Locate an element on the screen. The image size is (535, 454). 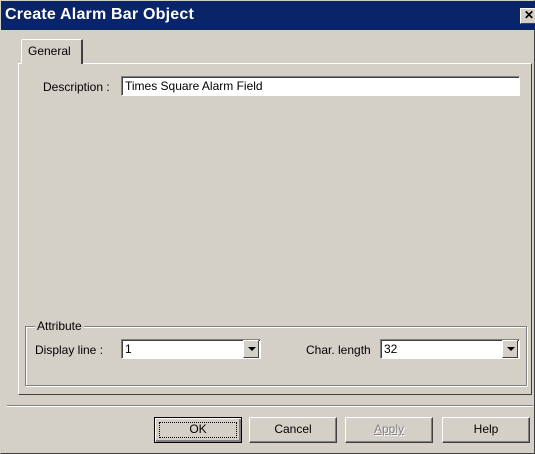
tab-general: General is located at coordinates (52, 51).